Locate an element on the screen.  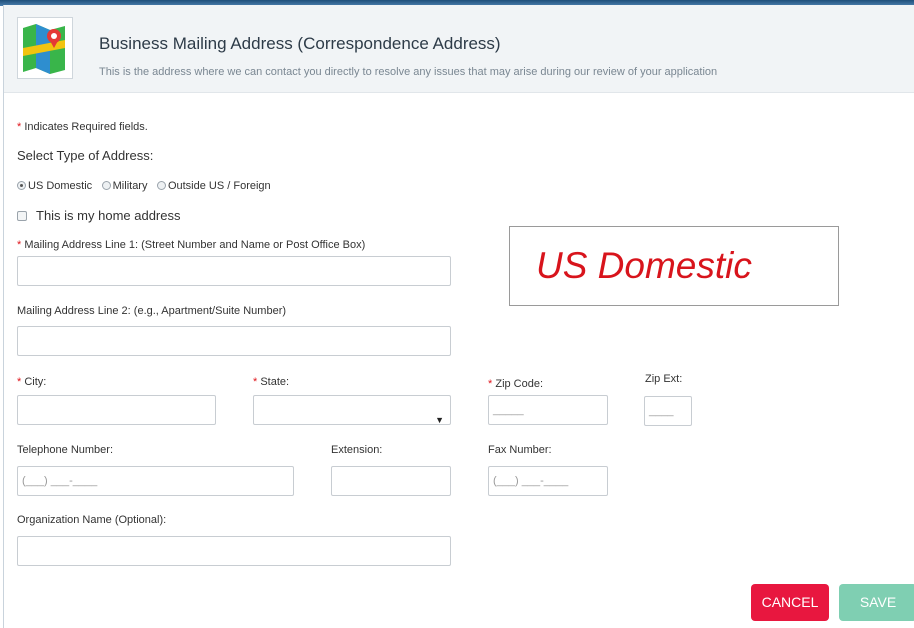
radio-us-domestic is located at coordinates (21, 185).